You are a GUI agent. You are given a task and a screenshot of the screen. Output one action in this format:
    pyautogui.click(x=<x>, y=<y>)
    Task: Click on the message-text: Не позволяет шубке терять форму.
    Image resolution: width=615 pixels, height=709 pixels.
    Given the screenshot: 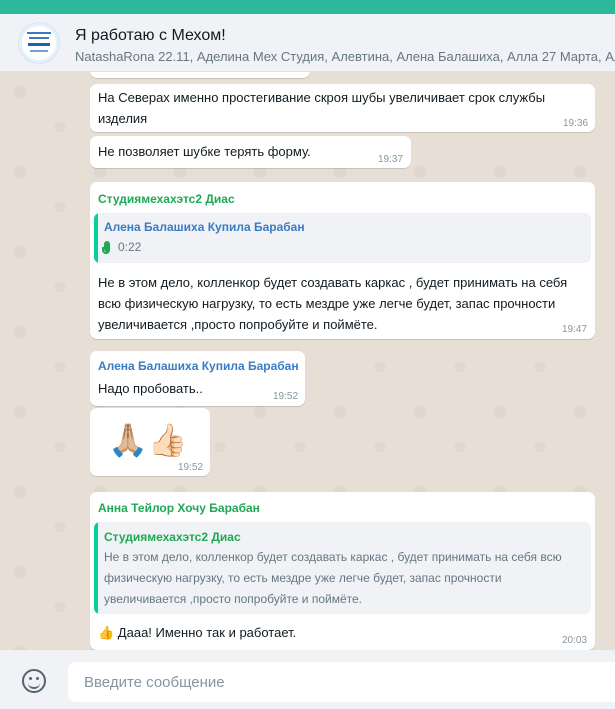 What is the action you would take?
    pyautogui.click(x=204, y=151)
    